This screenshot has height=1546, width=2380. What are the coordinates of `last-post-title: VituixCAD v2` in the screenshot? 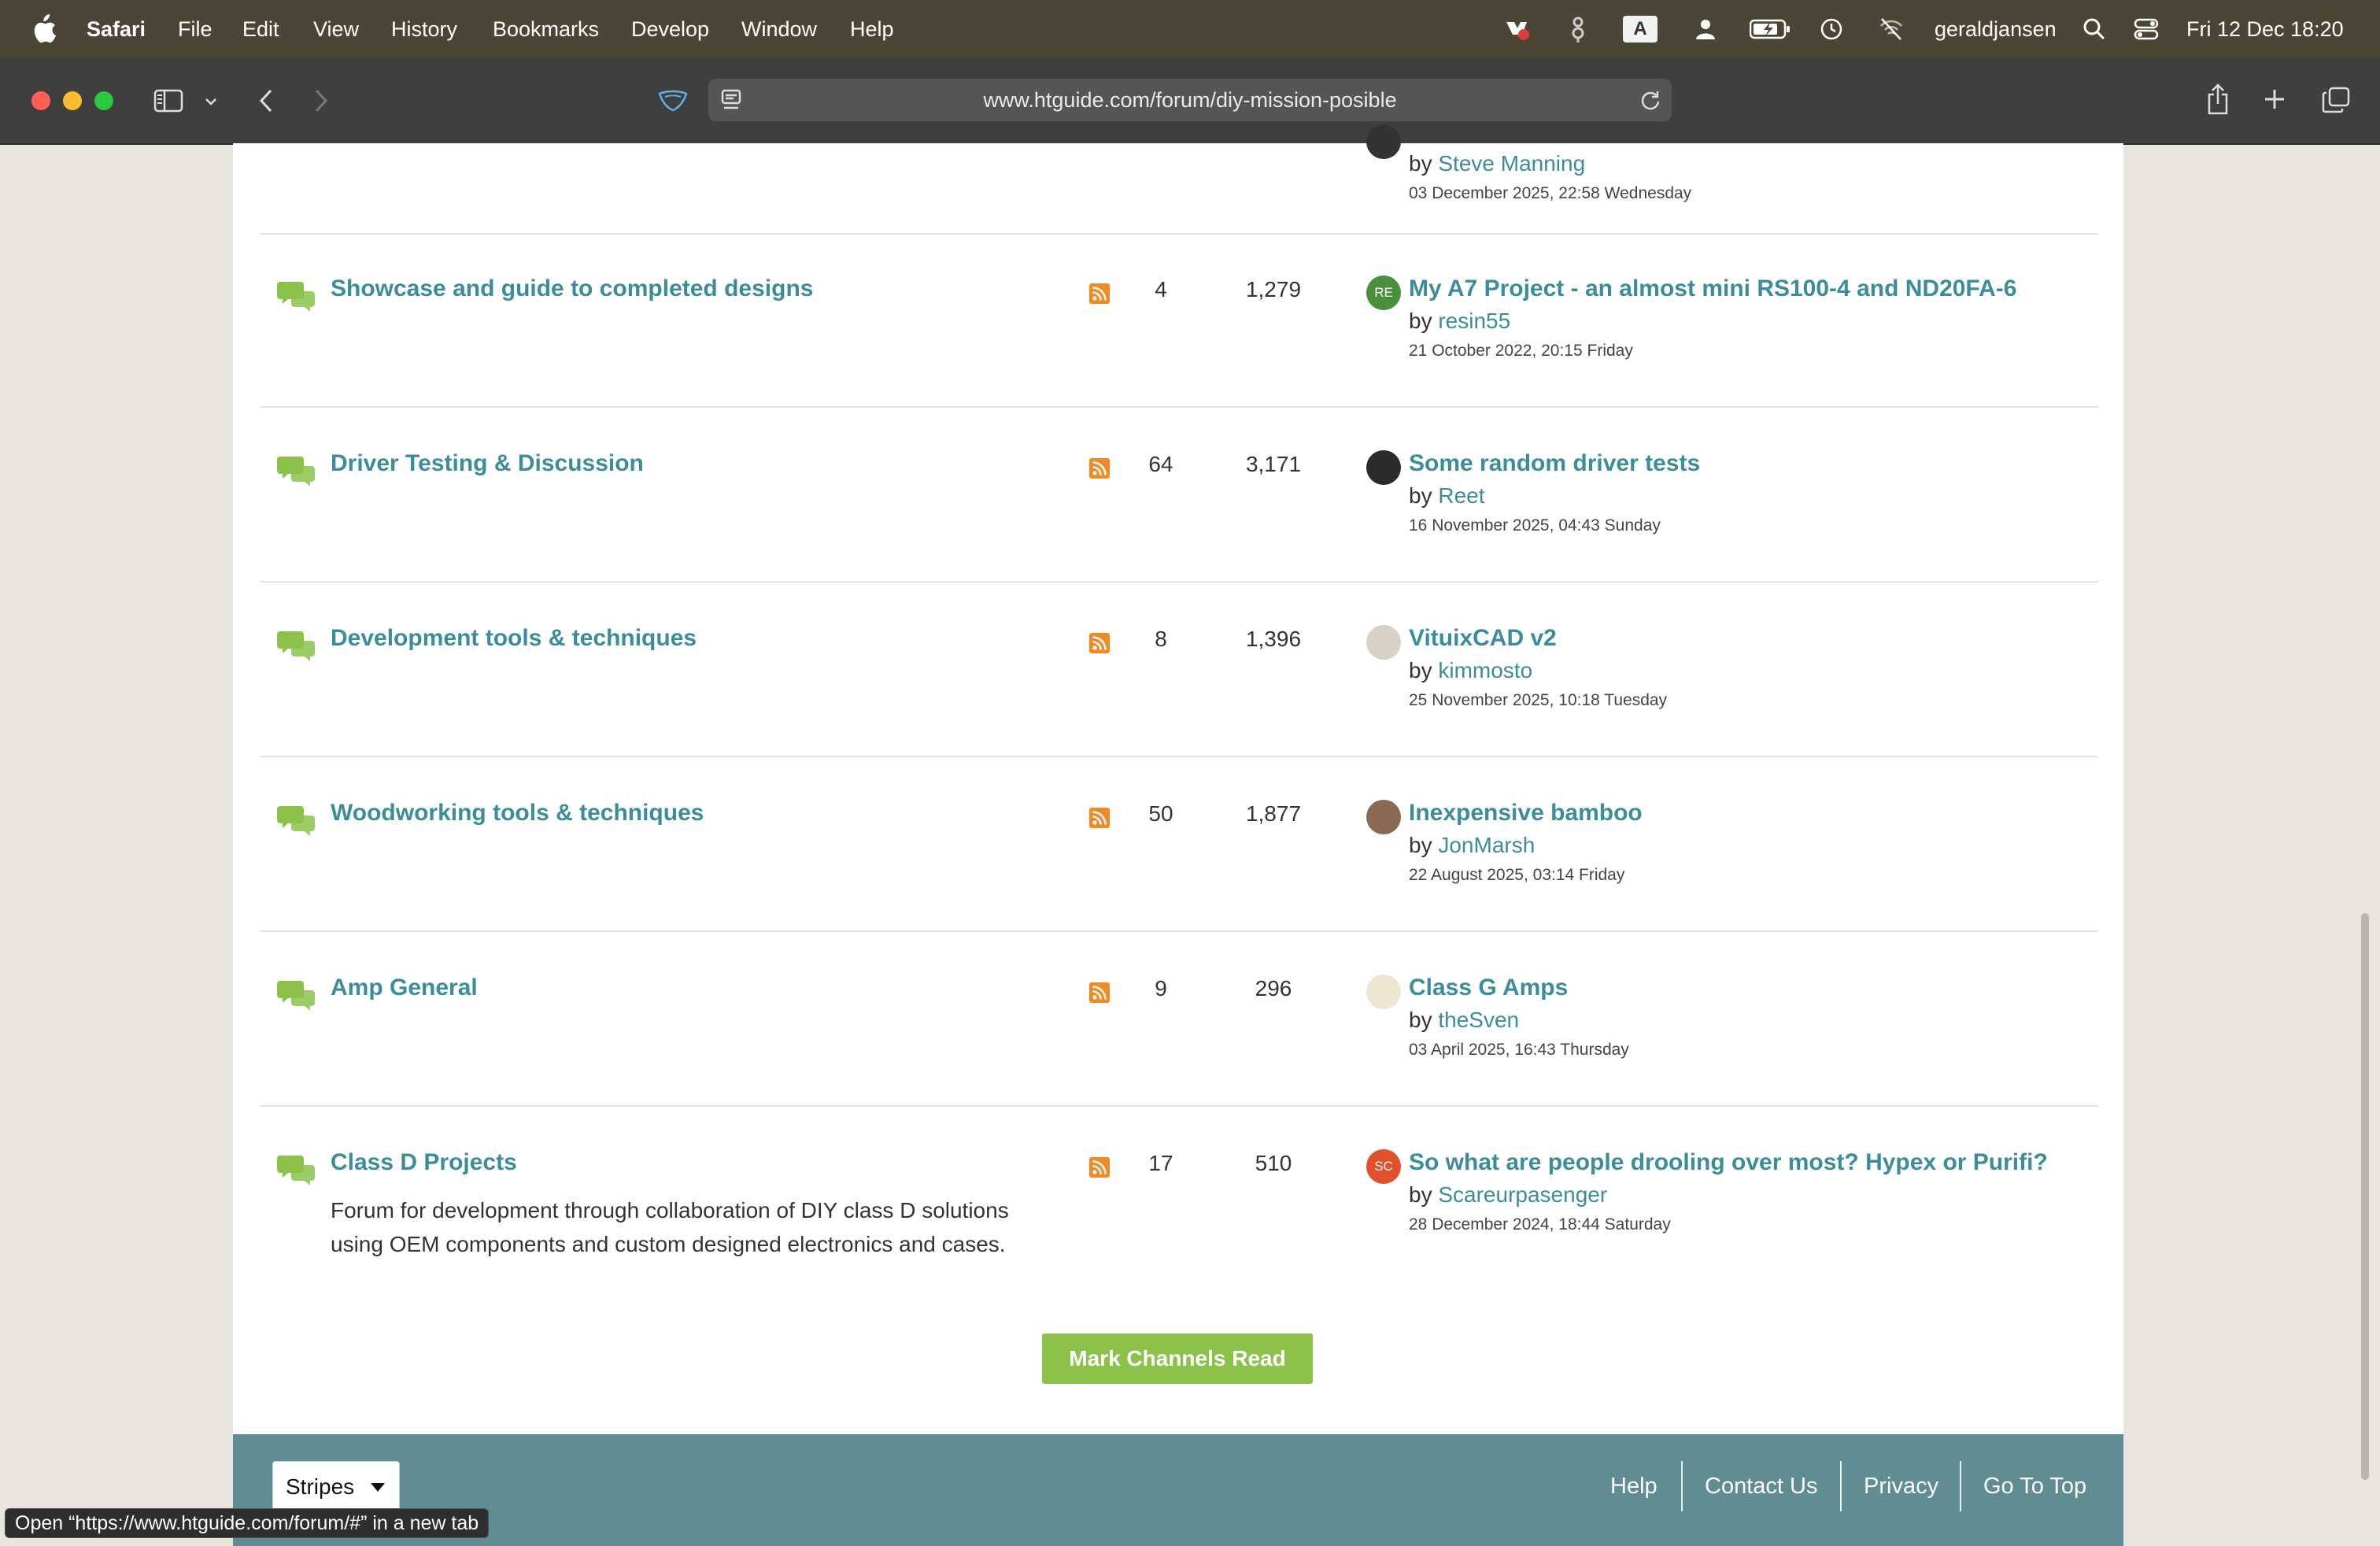 It's located at (1483, 639).